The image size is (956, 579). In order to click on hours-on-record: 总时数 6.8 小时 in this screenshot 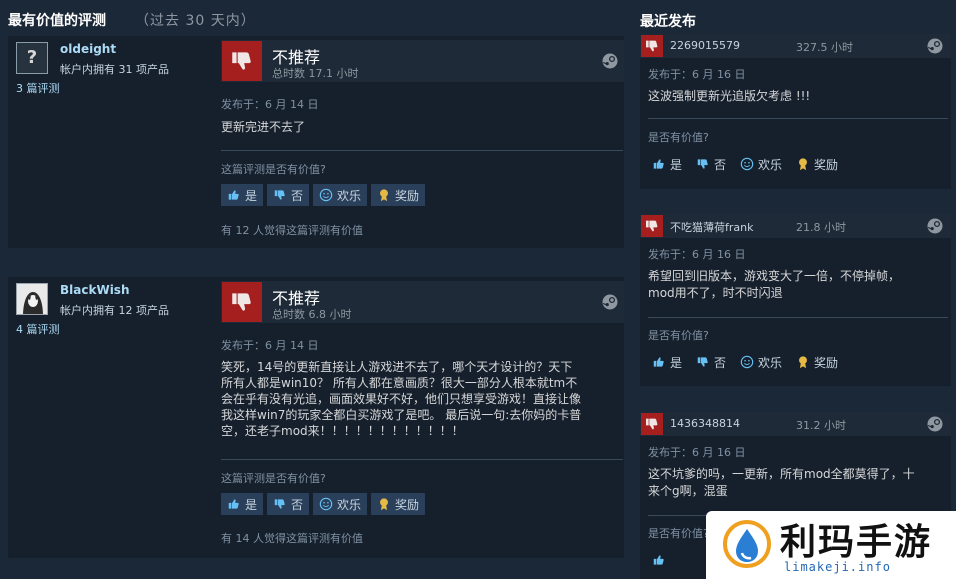, I will do `click(312, 314)`.